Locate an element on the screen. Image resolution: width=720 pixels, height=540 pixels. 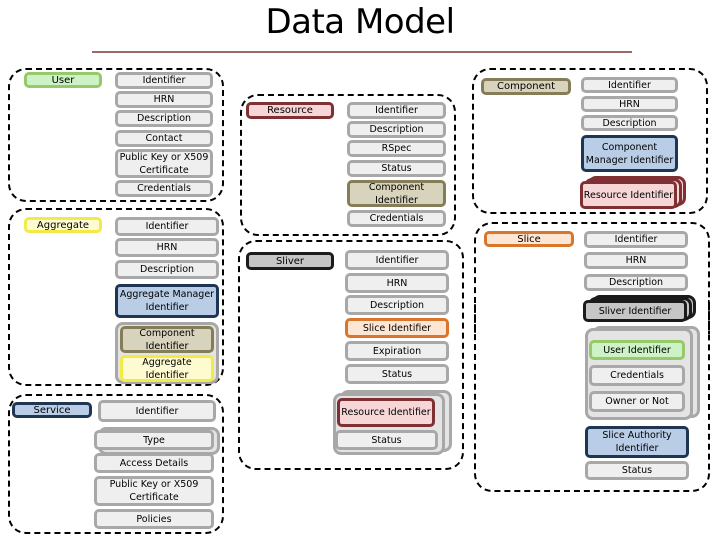
slice-field-owner-or-not: Owner or Not is located at coordinates (637, 401).